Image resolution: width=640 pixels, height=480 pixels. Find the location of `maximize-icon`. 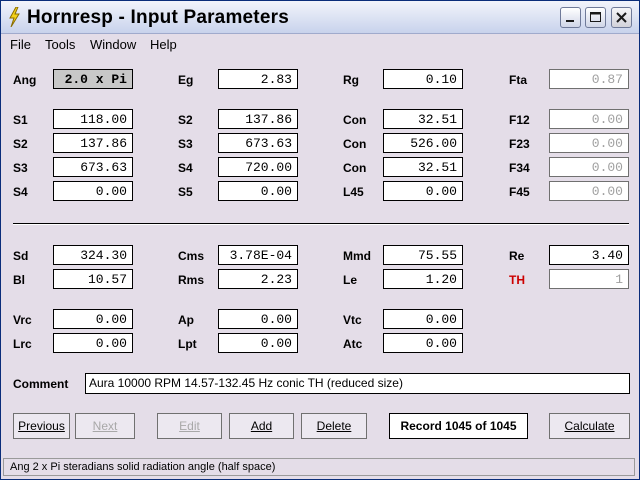

maximize-icon is located at coordinates (595, 17).